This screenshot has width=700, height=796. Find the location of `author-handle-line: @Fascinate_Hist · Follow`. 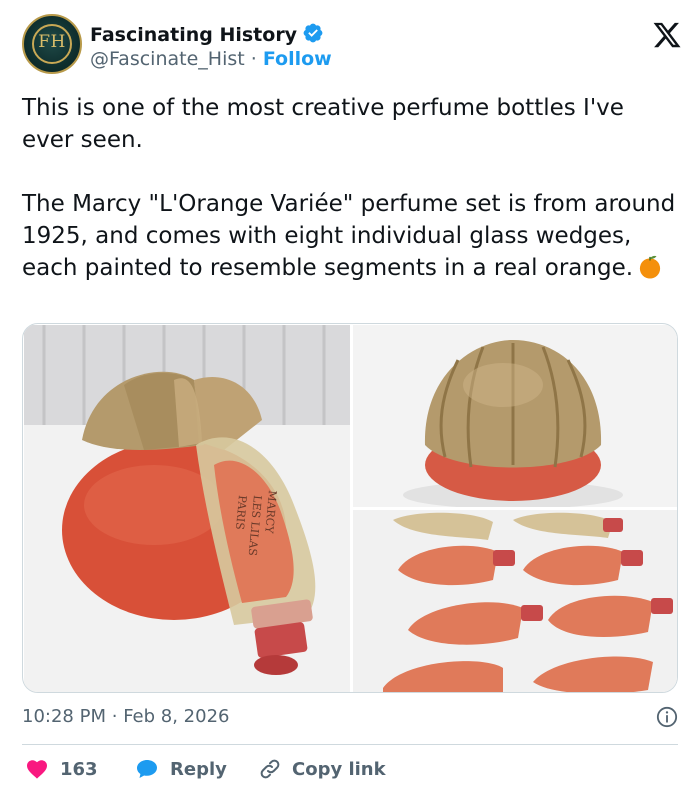

author-handle-line: @Fascinate_Hist · Follow is located at coordinates (211, 59).